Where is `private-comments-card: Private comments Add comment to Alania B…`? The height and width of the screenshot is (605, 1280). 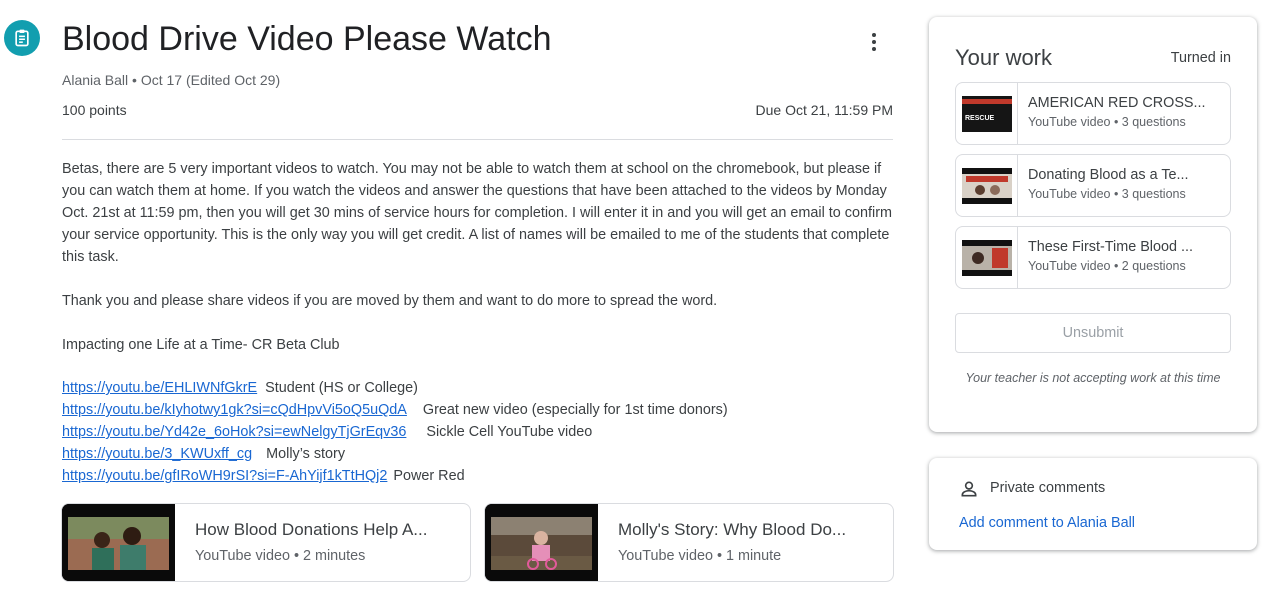
private-comments-card: Private comments Add comment to Alania B… is located at coordinates (1093, 504).